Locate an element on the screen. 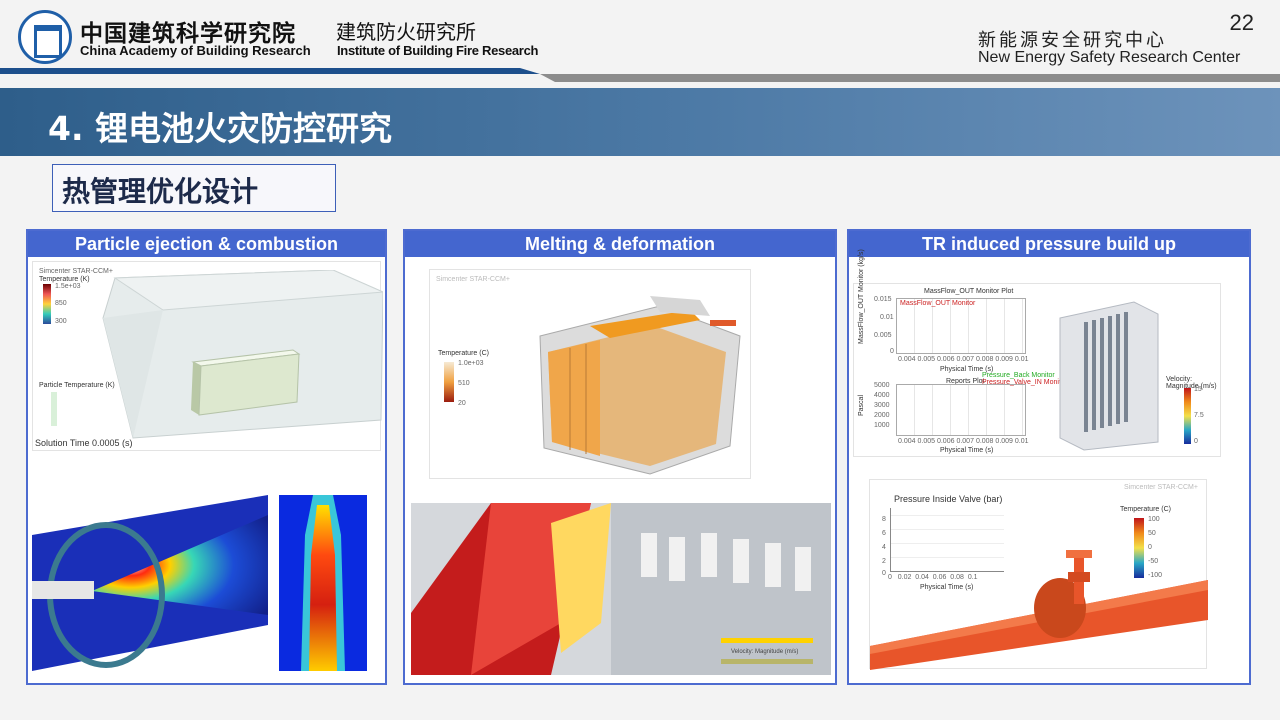 The height and width of the screenshot is (720, 1280). particle-color-bar is located at coordinates (54, 409).